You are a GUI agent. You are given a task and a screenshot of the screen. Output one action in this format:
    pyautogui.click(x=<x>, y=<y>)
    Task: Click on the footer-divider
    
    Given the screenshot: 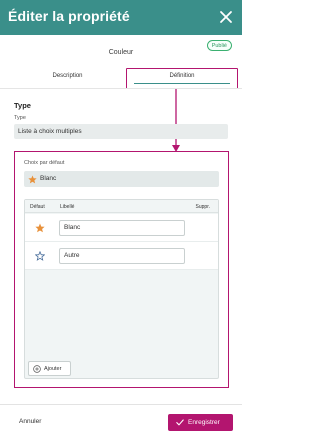 What is the action you would take?
    pyautogui.click(x=121, y=404)
    